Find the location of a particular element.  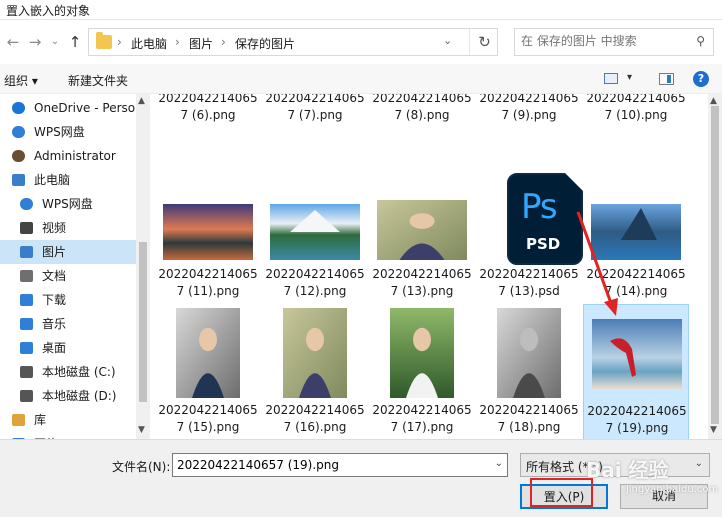

sidebar-item-label: 图片 is located at coordinates (54, 252).